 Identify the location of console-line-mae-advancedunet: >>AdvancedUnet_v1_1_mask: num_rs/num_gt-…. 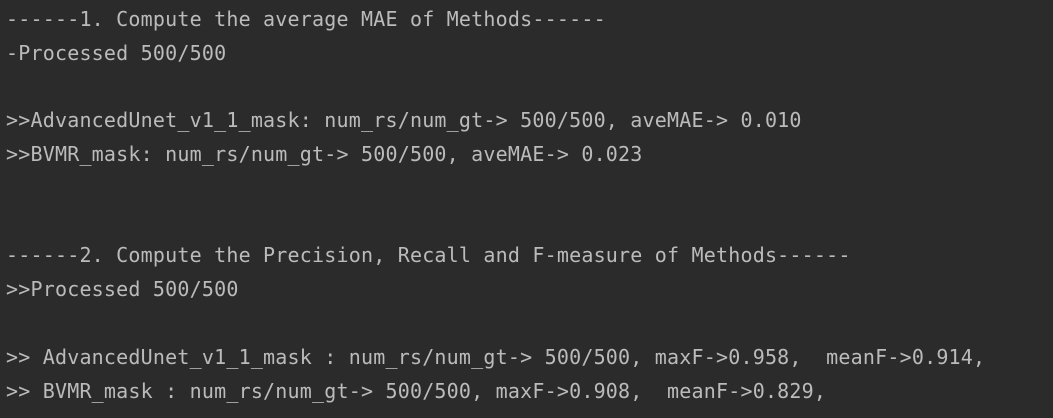
(404, 120).